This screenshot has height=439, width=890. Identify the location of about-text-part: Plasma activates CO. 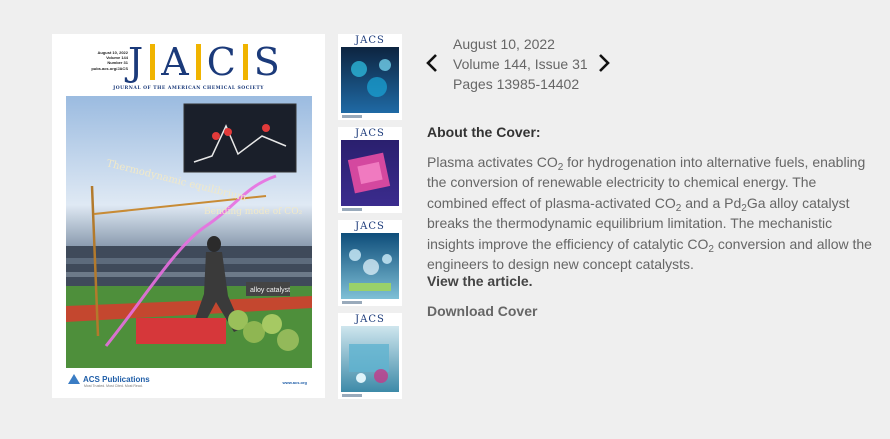
(492, 162).